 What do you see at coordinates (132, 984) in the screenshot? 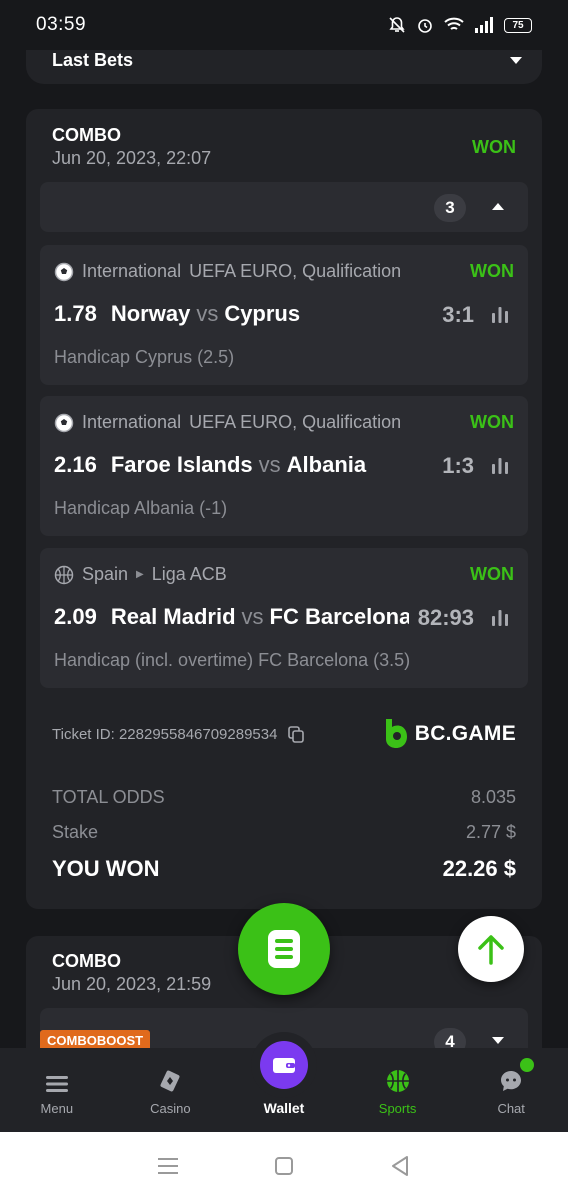
I see `ticket-date: Jun 20, 2023, 21:59` at bounding box center [132, 984].